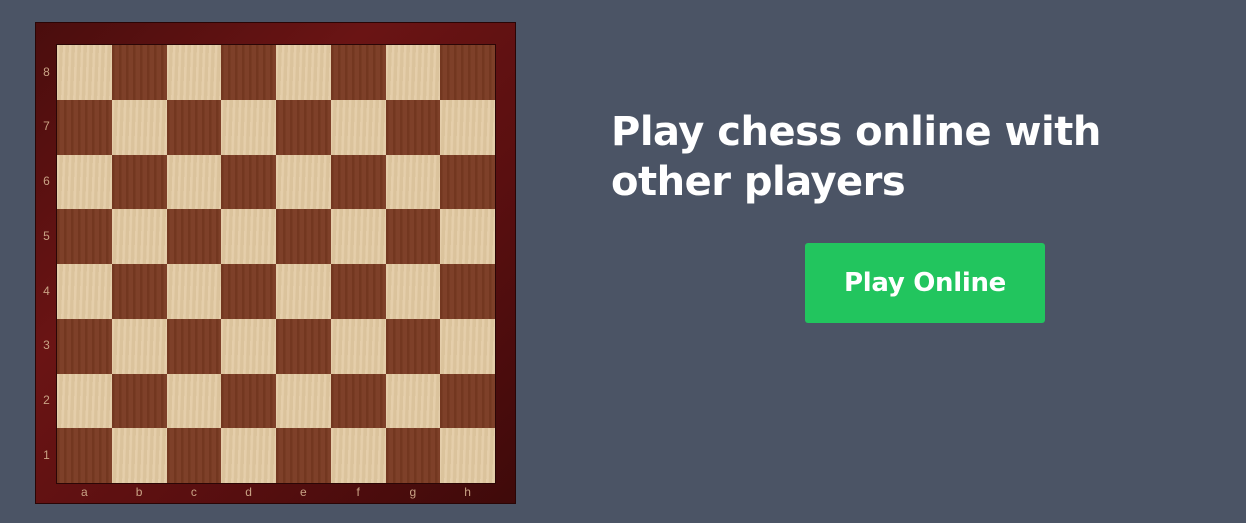  I want to click on square-f8, so click(358, 72).